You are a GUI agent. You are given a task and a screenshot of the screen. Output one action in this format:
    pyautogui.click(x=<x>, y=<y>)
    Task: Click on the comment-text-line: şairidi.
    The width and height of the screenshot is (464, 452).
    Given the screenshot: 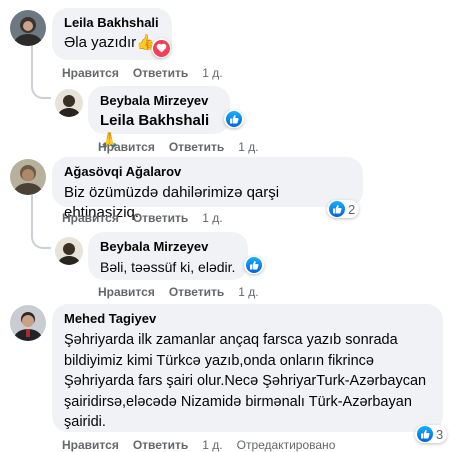 What is the action you would take?
    pyautogui.click(x=85, y=422)
    